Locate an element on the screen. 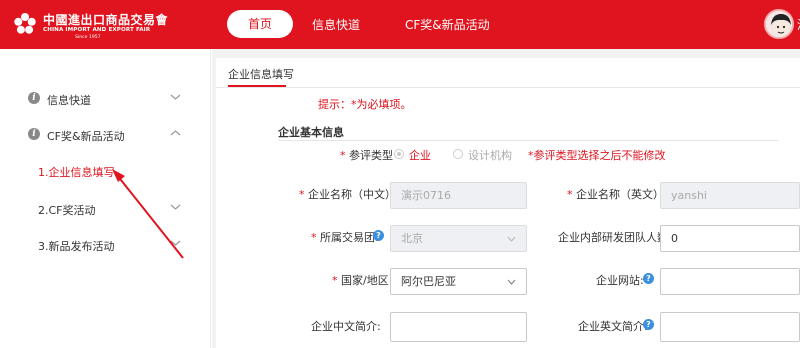 The image size is (800, 348). country-select: 阿尔巴尼亚 is located at coordinates (458, 281).